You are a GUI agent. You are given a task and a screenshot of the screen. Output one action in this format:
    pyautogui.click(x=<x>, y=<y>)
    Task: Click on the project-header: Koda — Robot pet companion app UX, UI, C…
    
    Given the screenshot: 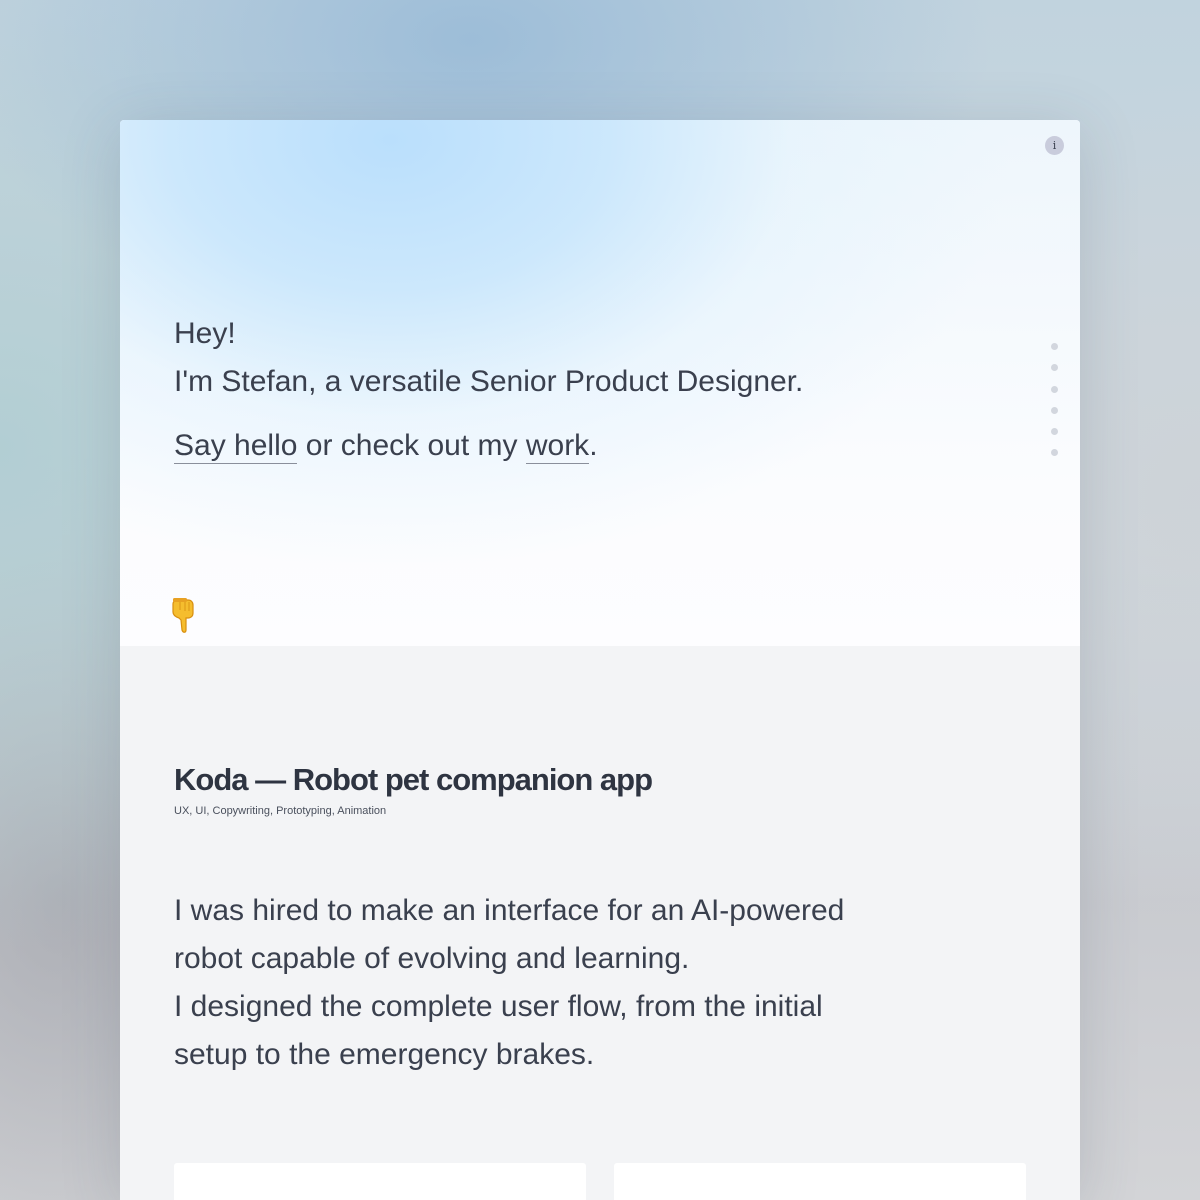 What is the action you would take?
    pyautogui.click(x=413, y=789)
    